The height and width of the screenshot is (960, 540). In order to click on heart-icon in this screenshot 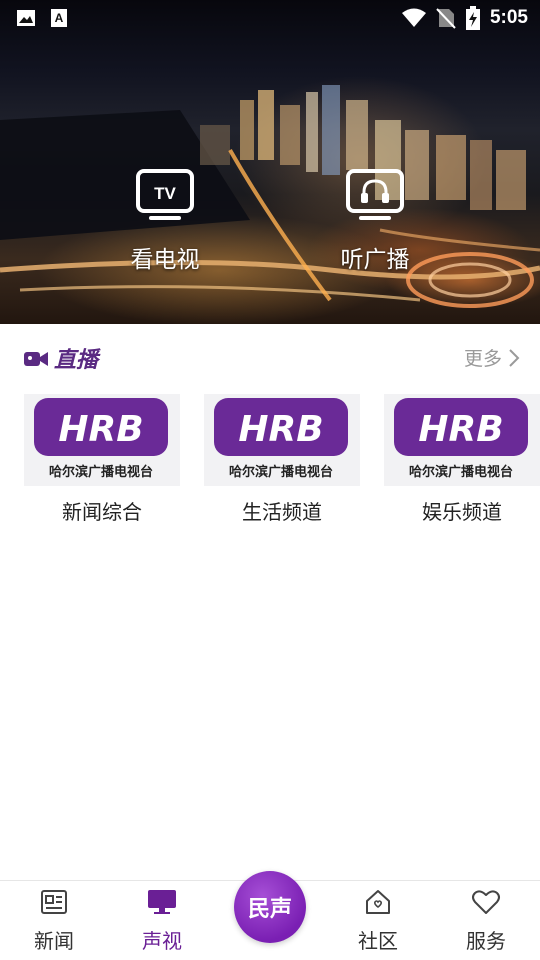, I will do `click(486, 902)`.